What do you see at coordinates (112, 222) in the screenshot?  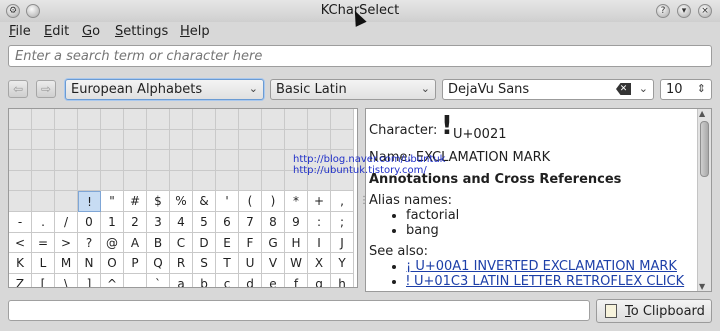 I see `char-cell: 1` at bounding box center [112, 222].